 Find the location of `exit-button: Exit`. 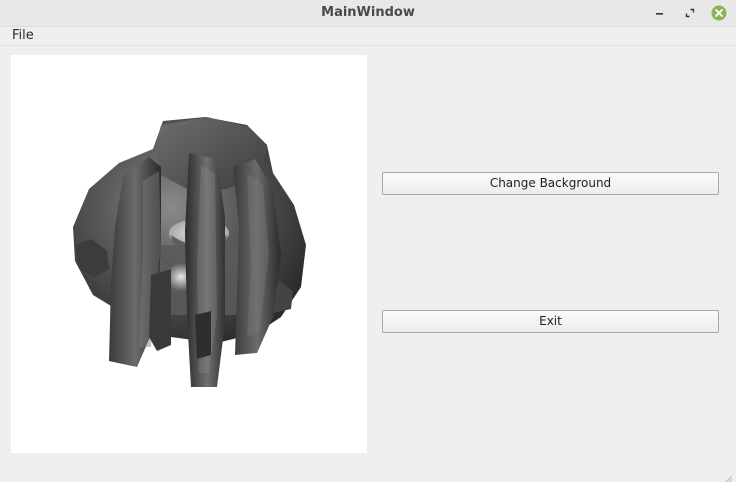

exit-button: Exit is located at coordinates (550, 321).